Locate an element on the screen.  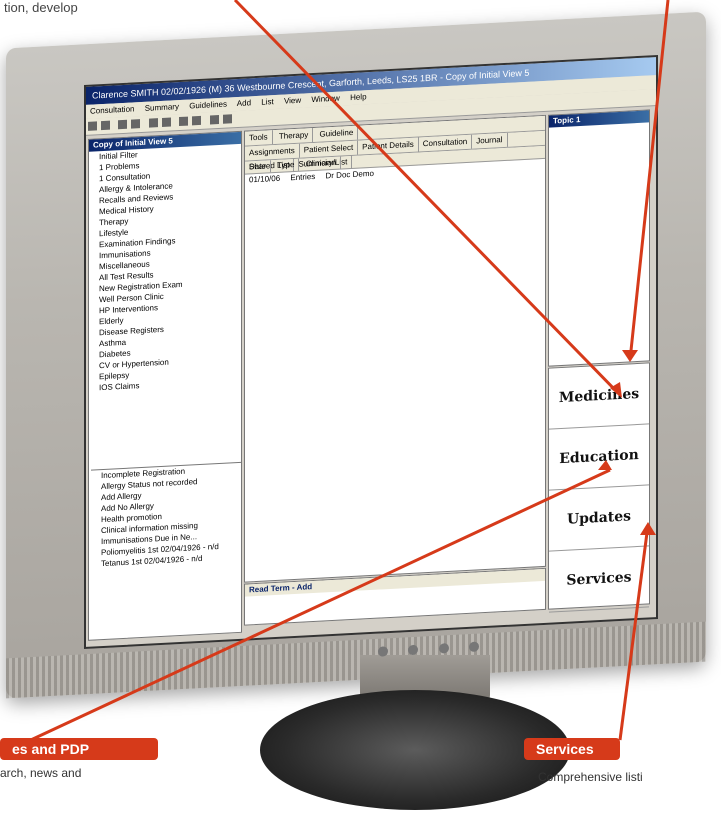
ad-updates: Updates is located at coordinates (599, 518).